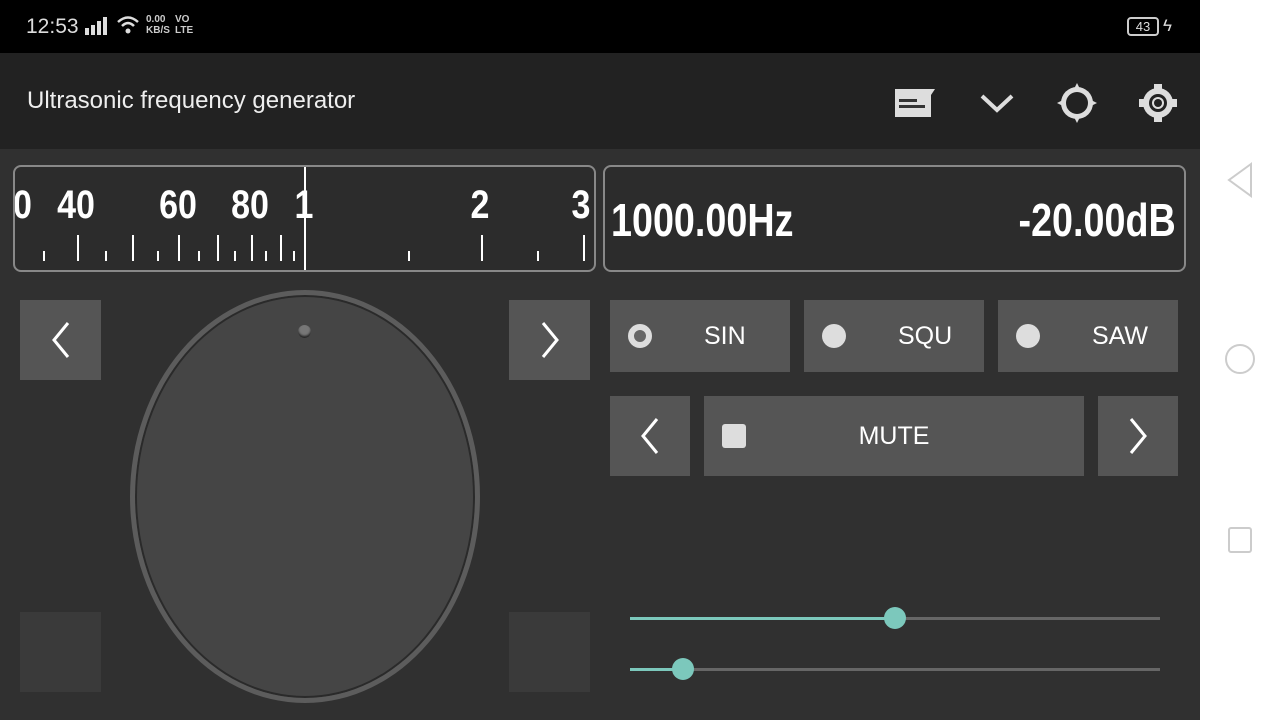 The height and width of the screenshot is (720, 1280). I want to click on secondary-slider, so click(895, 669).